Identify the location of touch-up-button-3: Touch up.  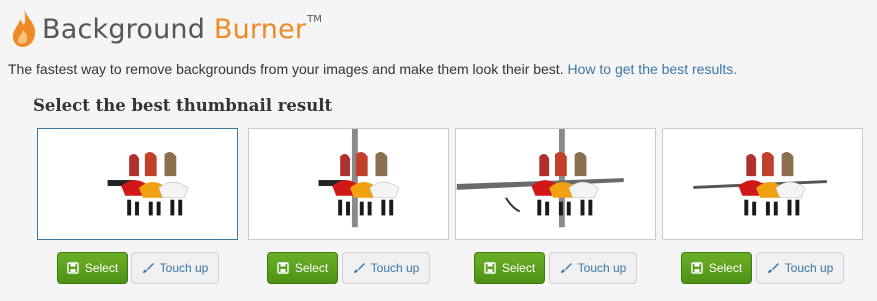
(593, 268).